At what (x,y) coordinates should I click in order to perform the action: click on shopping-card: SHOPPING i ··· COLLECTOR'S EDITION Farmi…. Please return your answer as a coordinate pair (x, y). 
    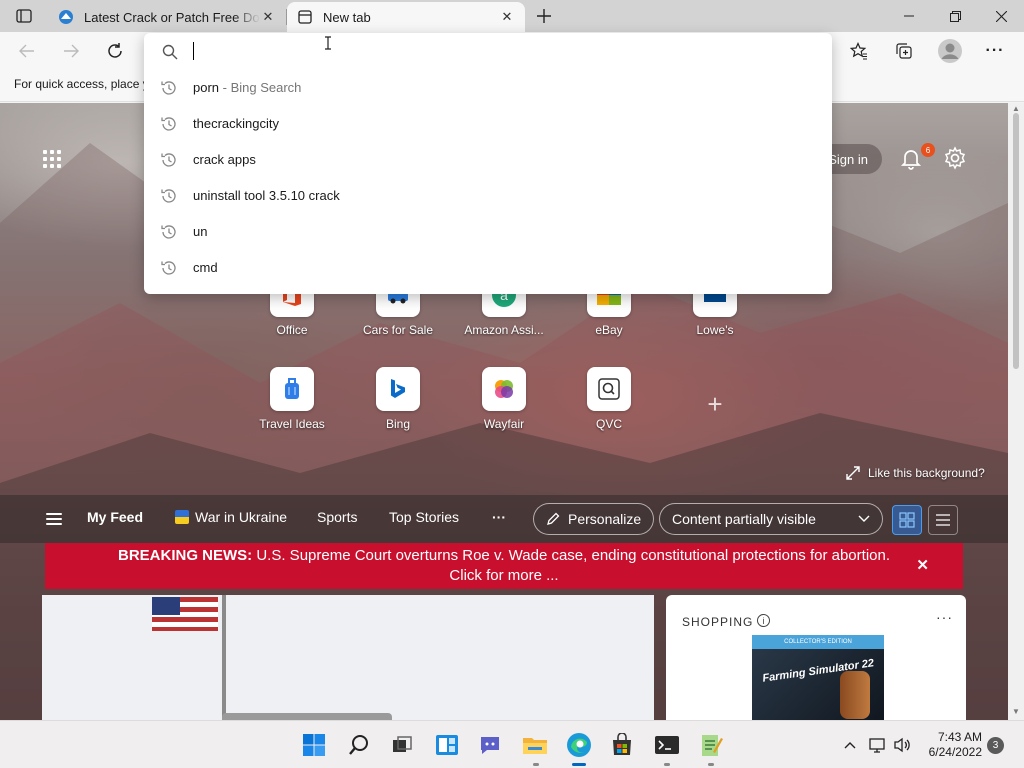
    Looking at the image, I should click on (816, 657).